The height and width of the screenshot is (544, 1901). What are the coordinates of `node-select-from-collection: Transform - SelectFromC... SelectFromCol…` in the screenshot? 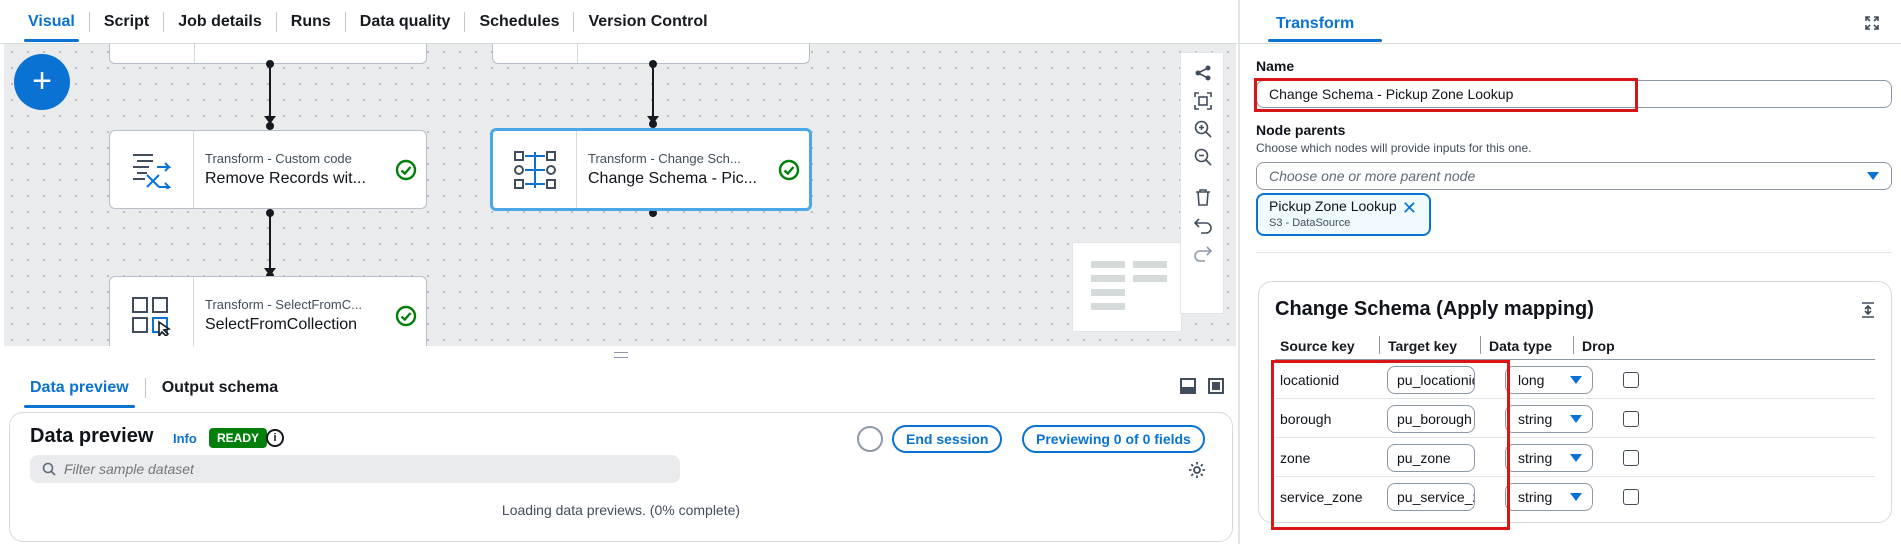 It's located at (268, 311).